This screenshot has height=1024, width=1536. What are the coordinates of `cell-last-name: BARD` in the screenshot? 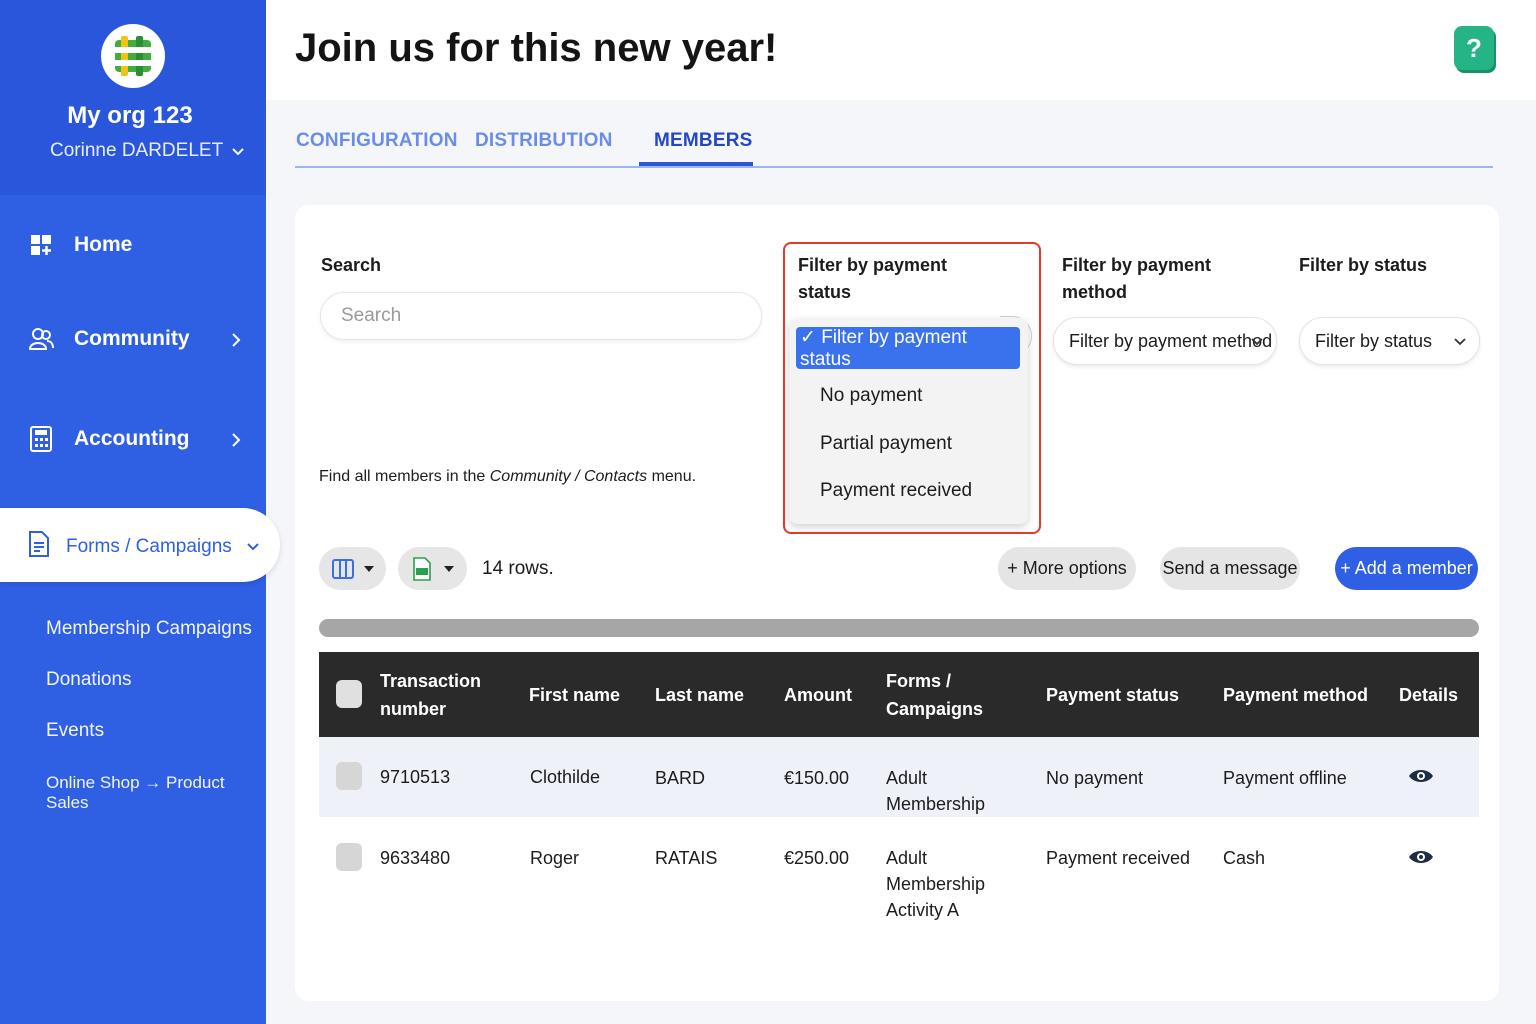 It's located at (680, 778).